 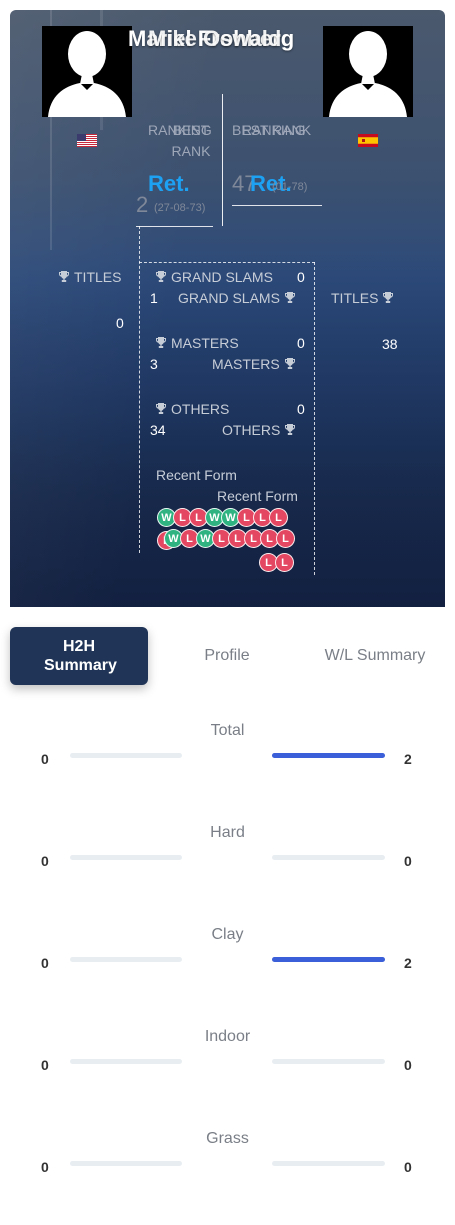 What do you see at coordinates (227, 1036) in the screenshot?
I see `surface-title: Indoor` at bounding box center [227, 1036].